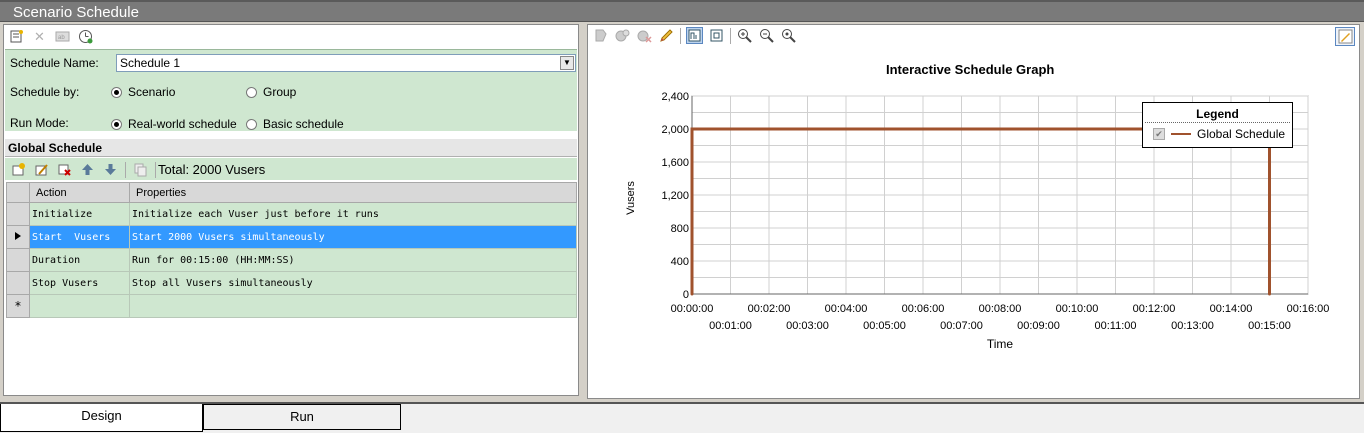 This screenshot has width=1364, height=433. Describe the element at coordinates (1159, 134) in the screenshot. I see `legend-checkbox-icon: ✔` at that location.